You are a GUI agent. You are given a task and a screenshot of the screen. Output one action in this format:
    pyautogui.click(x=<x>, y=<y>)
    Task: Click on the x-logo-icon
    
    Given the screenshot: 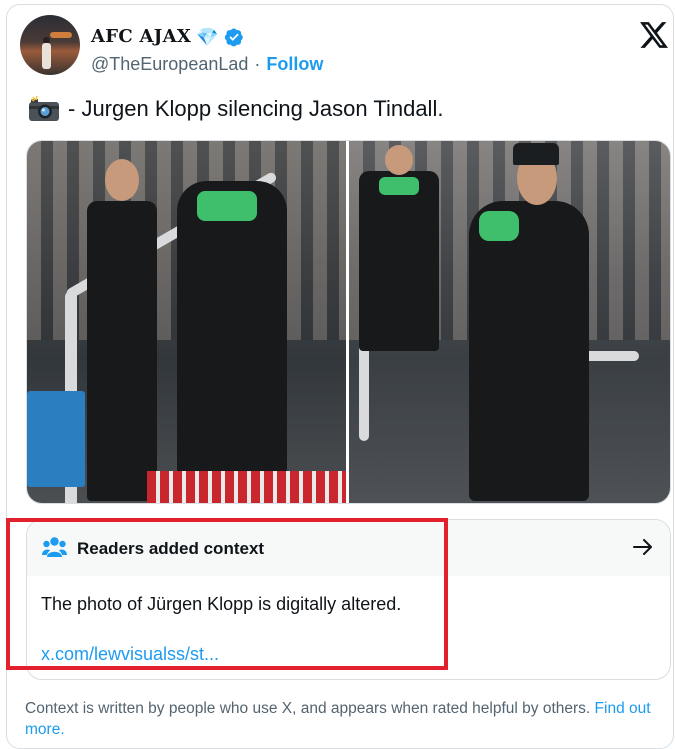 What is the action you would take?
    pyautogui.click(x=654, y=35)
    